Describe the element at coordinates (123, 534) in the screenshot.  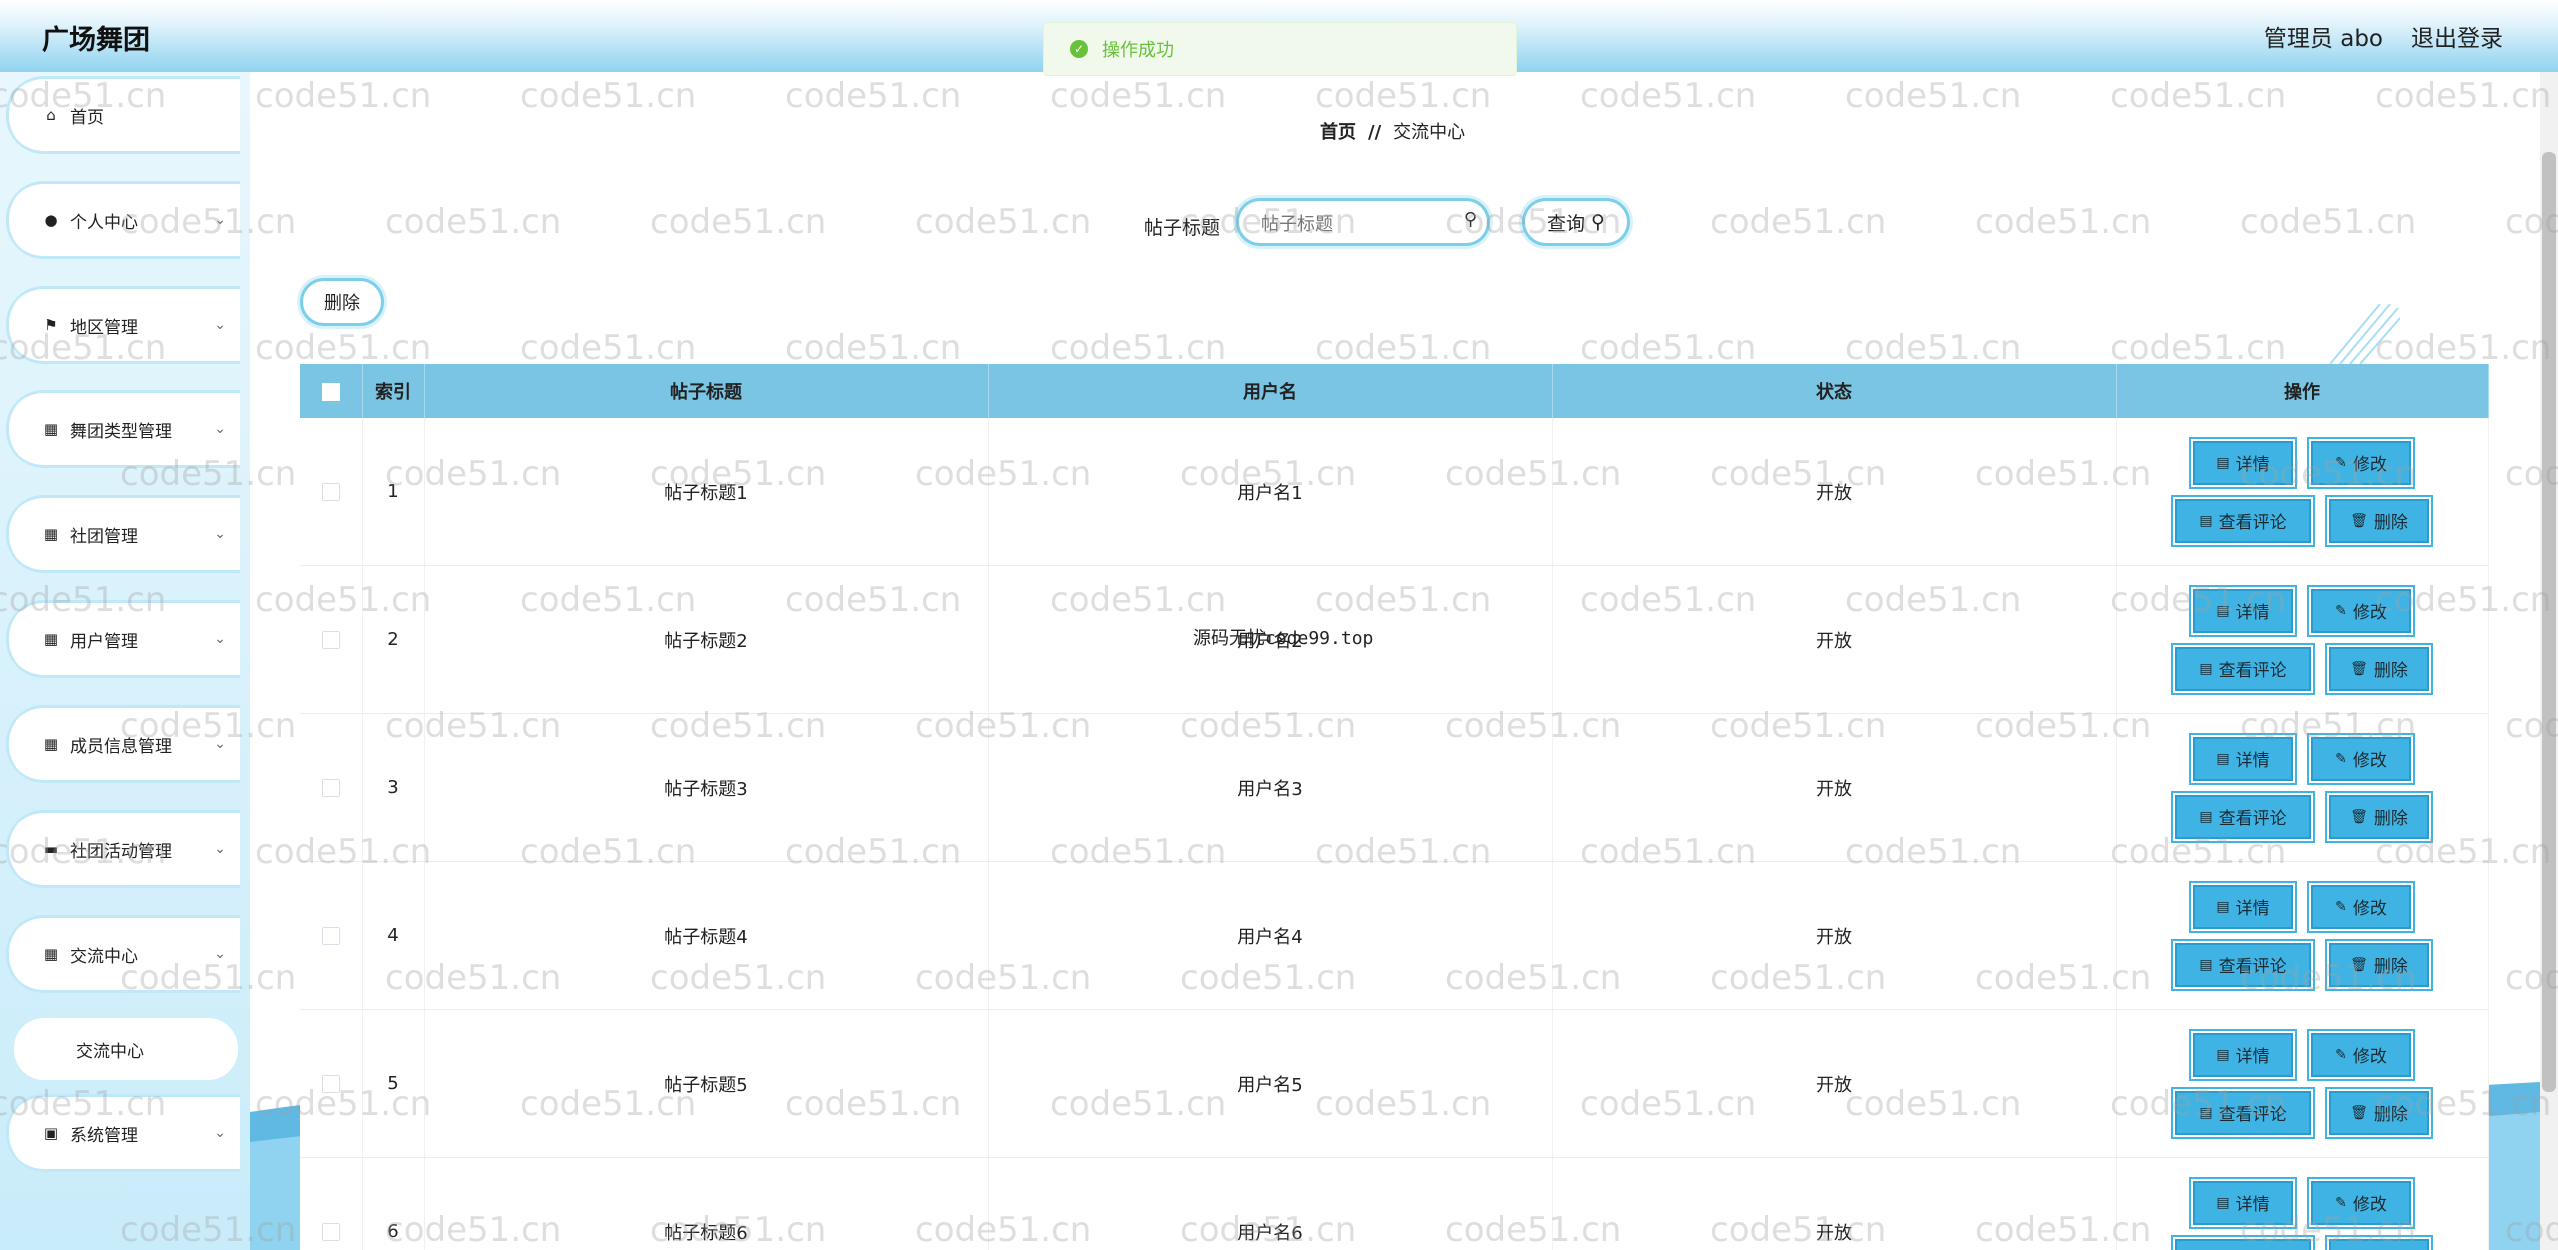
I see `sidebar-item: ▦ 社团管理 ⌄` at that location.